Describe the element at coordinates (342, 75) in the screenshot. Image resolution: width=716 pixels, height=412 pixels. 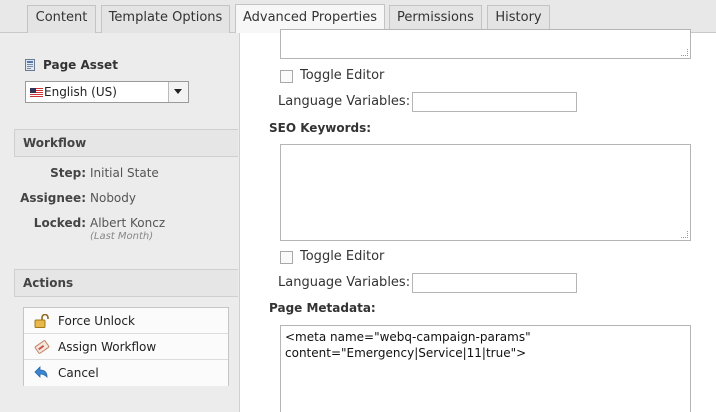
I see `toggle-editor-label-1: Toggle Editor` at that location.